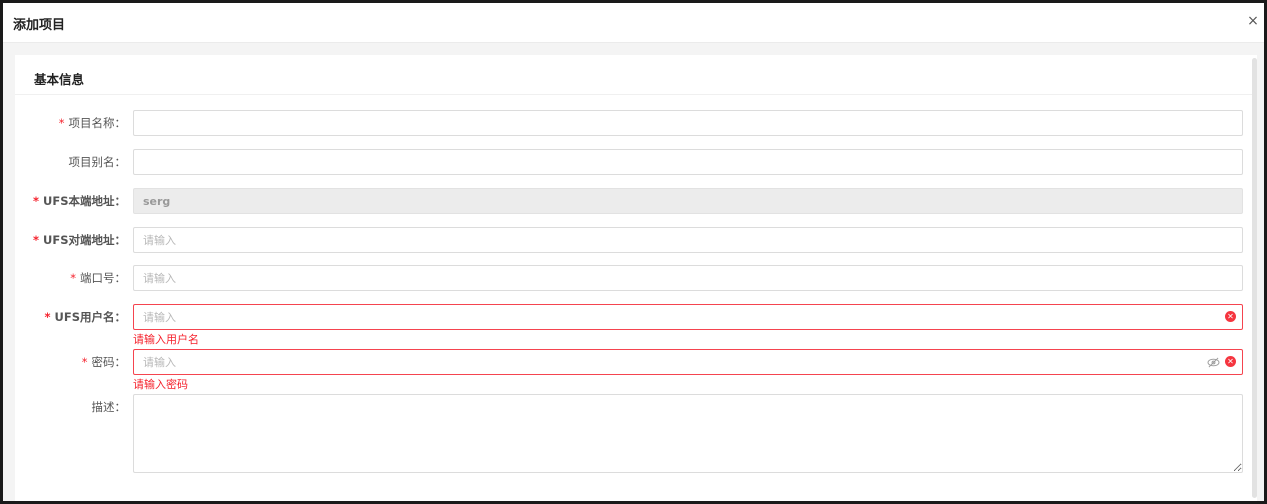  I want to click on dialog-header: 添加项目 ×, so click(633, 23).